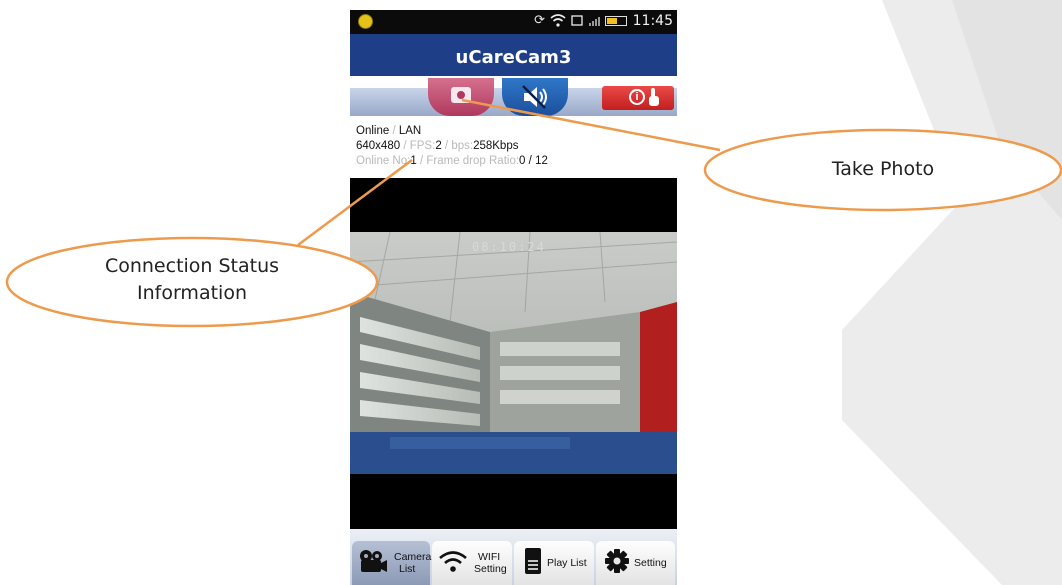 This screenshot has width=1062, height=585. I want to click on connection-annotation-line-2: Information, so click(192, 293).